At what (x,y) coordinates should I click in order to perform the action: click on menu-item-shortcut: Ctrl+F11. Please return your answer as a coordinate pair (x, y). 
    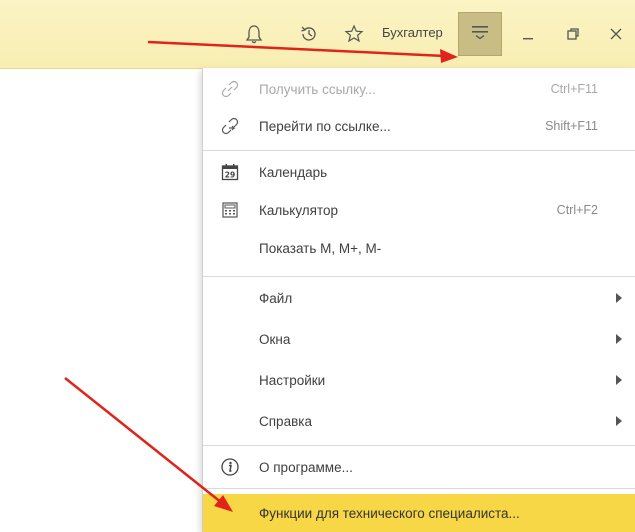
    Looking at the image, I should click on (574, 89).